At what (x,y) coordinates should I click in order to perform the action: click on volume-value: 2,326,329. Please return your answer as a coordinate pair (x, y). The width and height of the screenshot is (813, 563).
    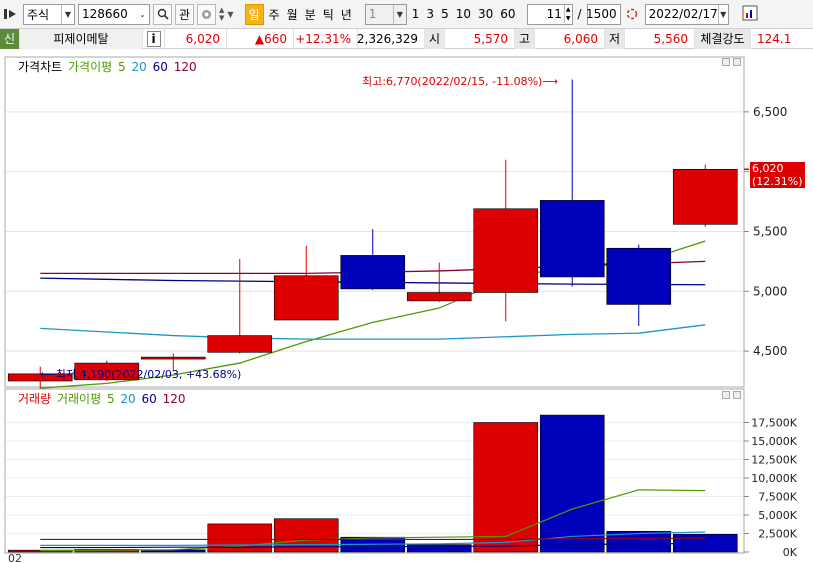
    Looking at the image, I should click on (390, 38).